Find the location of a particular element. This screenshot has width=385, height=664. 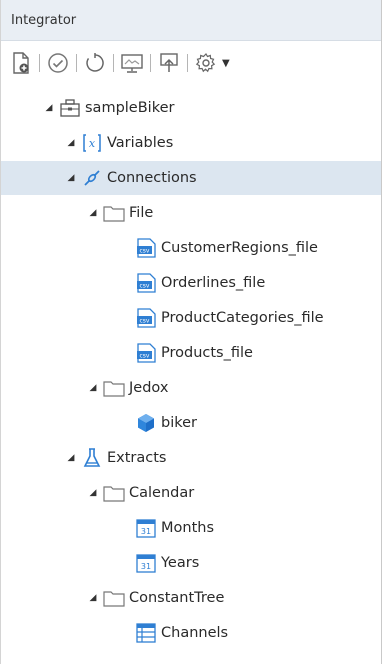

panel-title: Integrator is located at coordinates (191, 20).